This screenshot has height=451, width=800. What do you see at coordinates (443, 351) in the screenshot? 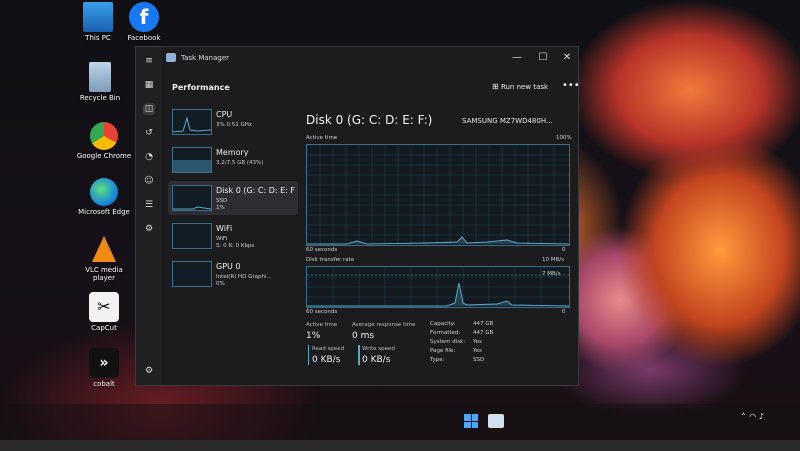
I see `prop-key-page-file: Page file:` at bounding box center [443, 351].